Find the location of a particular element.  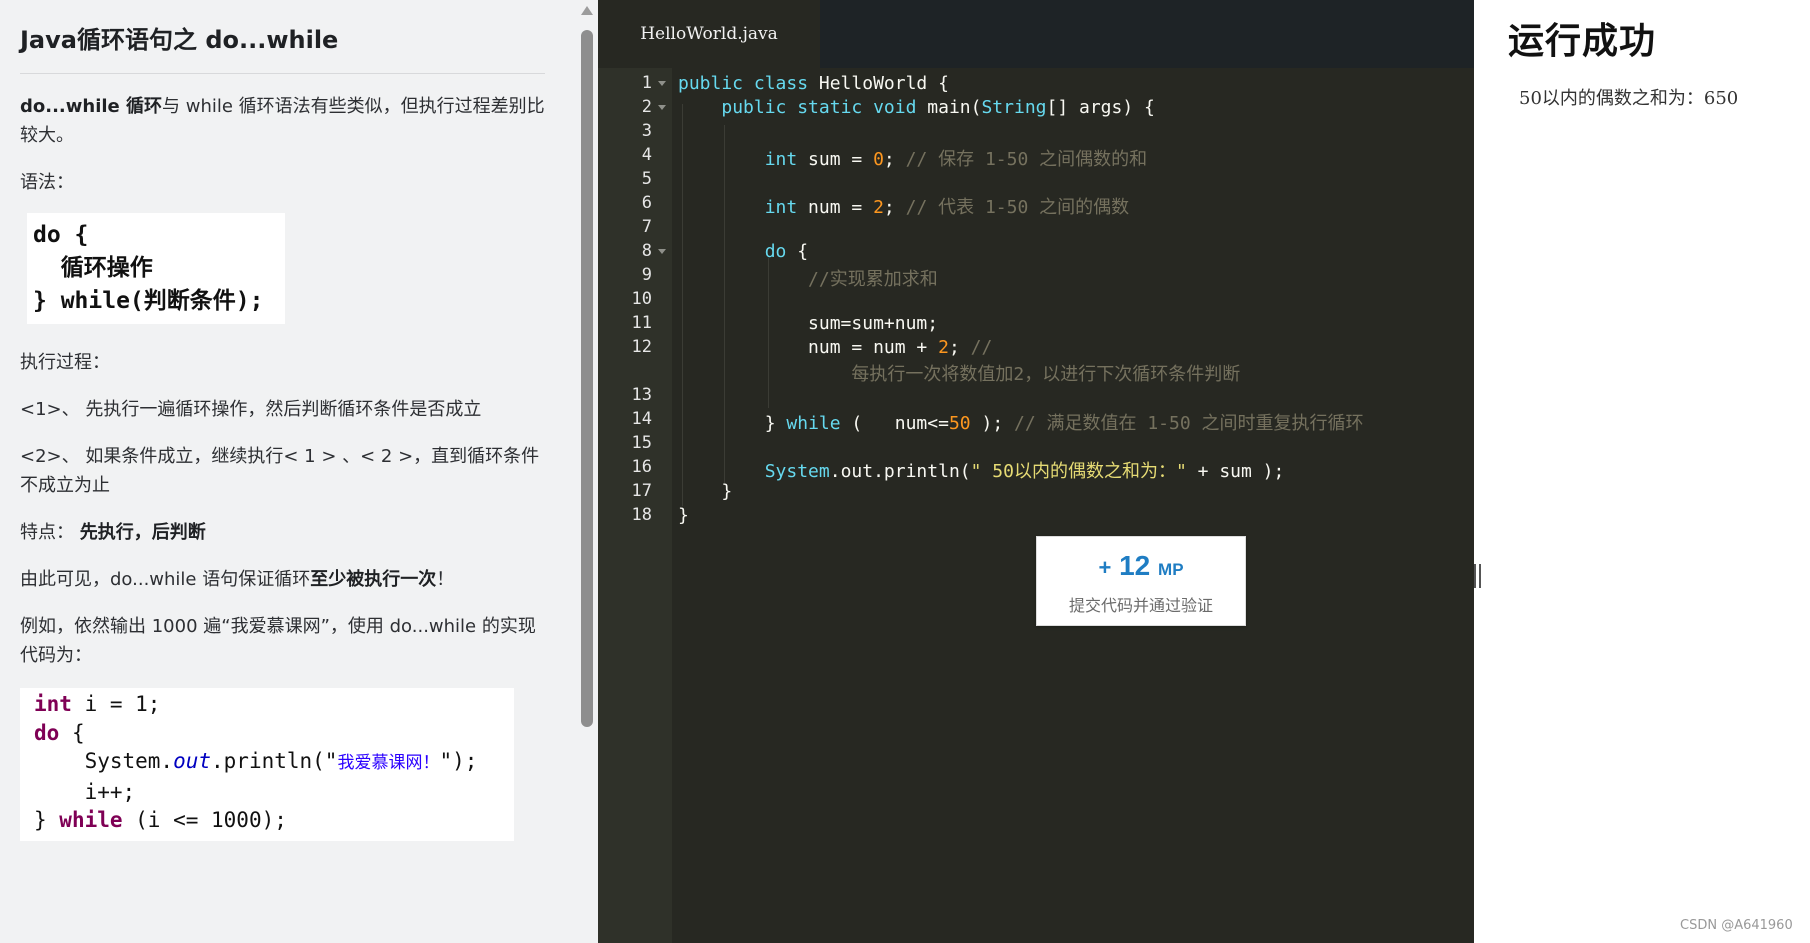

conclusion-bold: 至少被执行一次 is located at coordinates (373, 579).